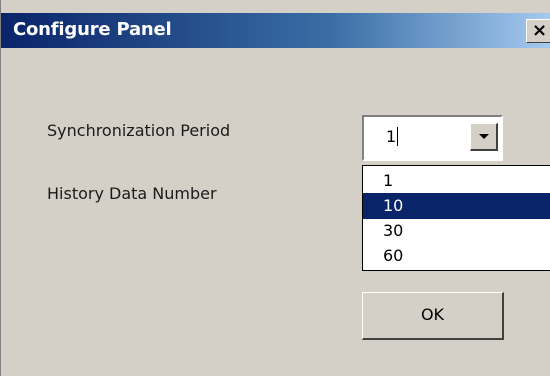 The image size is (550, 376). I want to click on chevron-down-icon, so click(484, 136).